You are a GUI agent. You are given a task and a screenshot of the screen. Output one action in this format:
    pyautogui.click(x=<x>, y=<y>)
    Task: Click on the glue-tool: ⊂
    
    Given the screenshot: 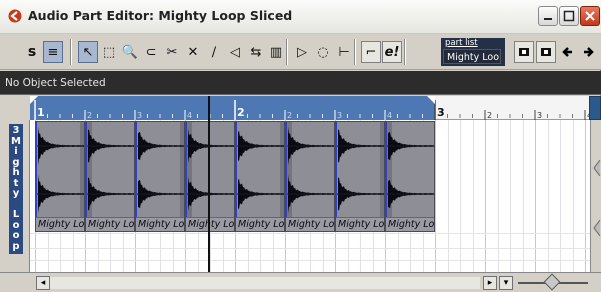 What is the action you would take?
    pyautogui.click(x=151, y=52)
    